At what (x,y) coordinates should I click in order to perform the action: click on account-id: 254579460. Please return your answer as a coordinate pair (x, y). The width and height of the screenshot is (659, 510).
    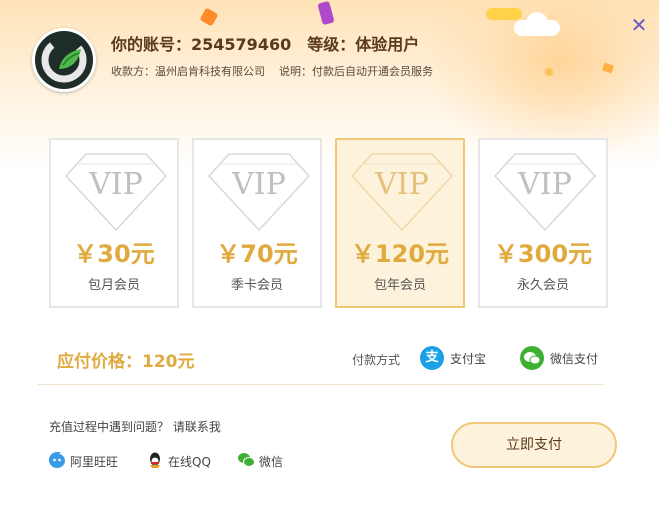
    Looking at the image, I should click on (241, 44).